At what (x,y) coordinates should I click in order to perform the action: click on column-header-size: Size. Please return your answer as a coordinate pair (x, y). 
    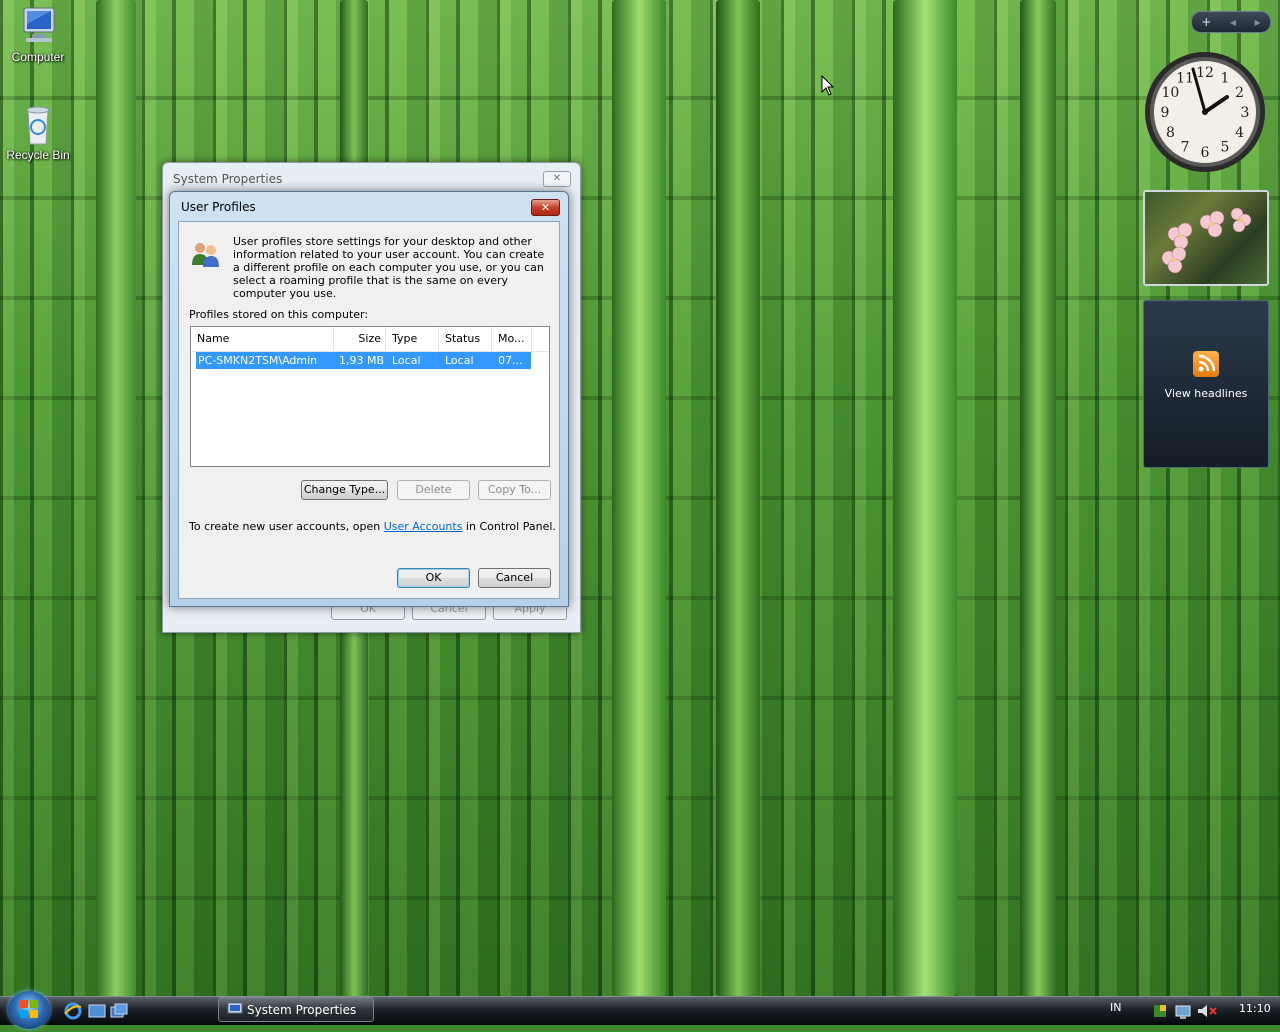
    Looking at the image, I should click on (360, 339).